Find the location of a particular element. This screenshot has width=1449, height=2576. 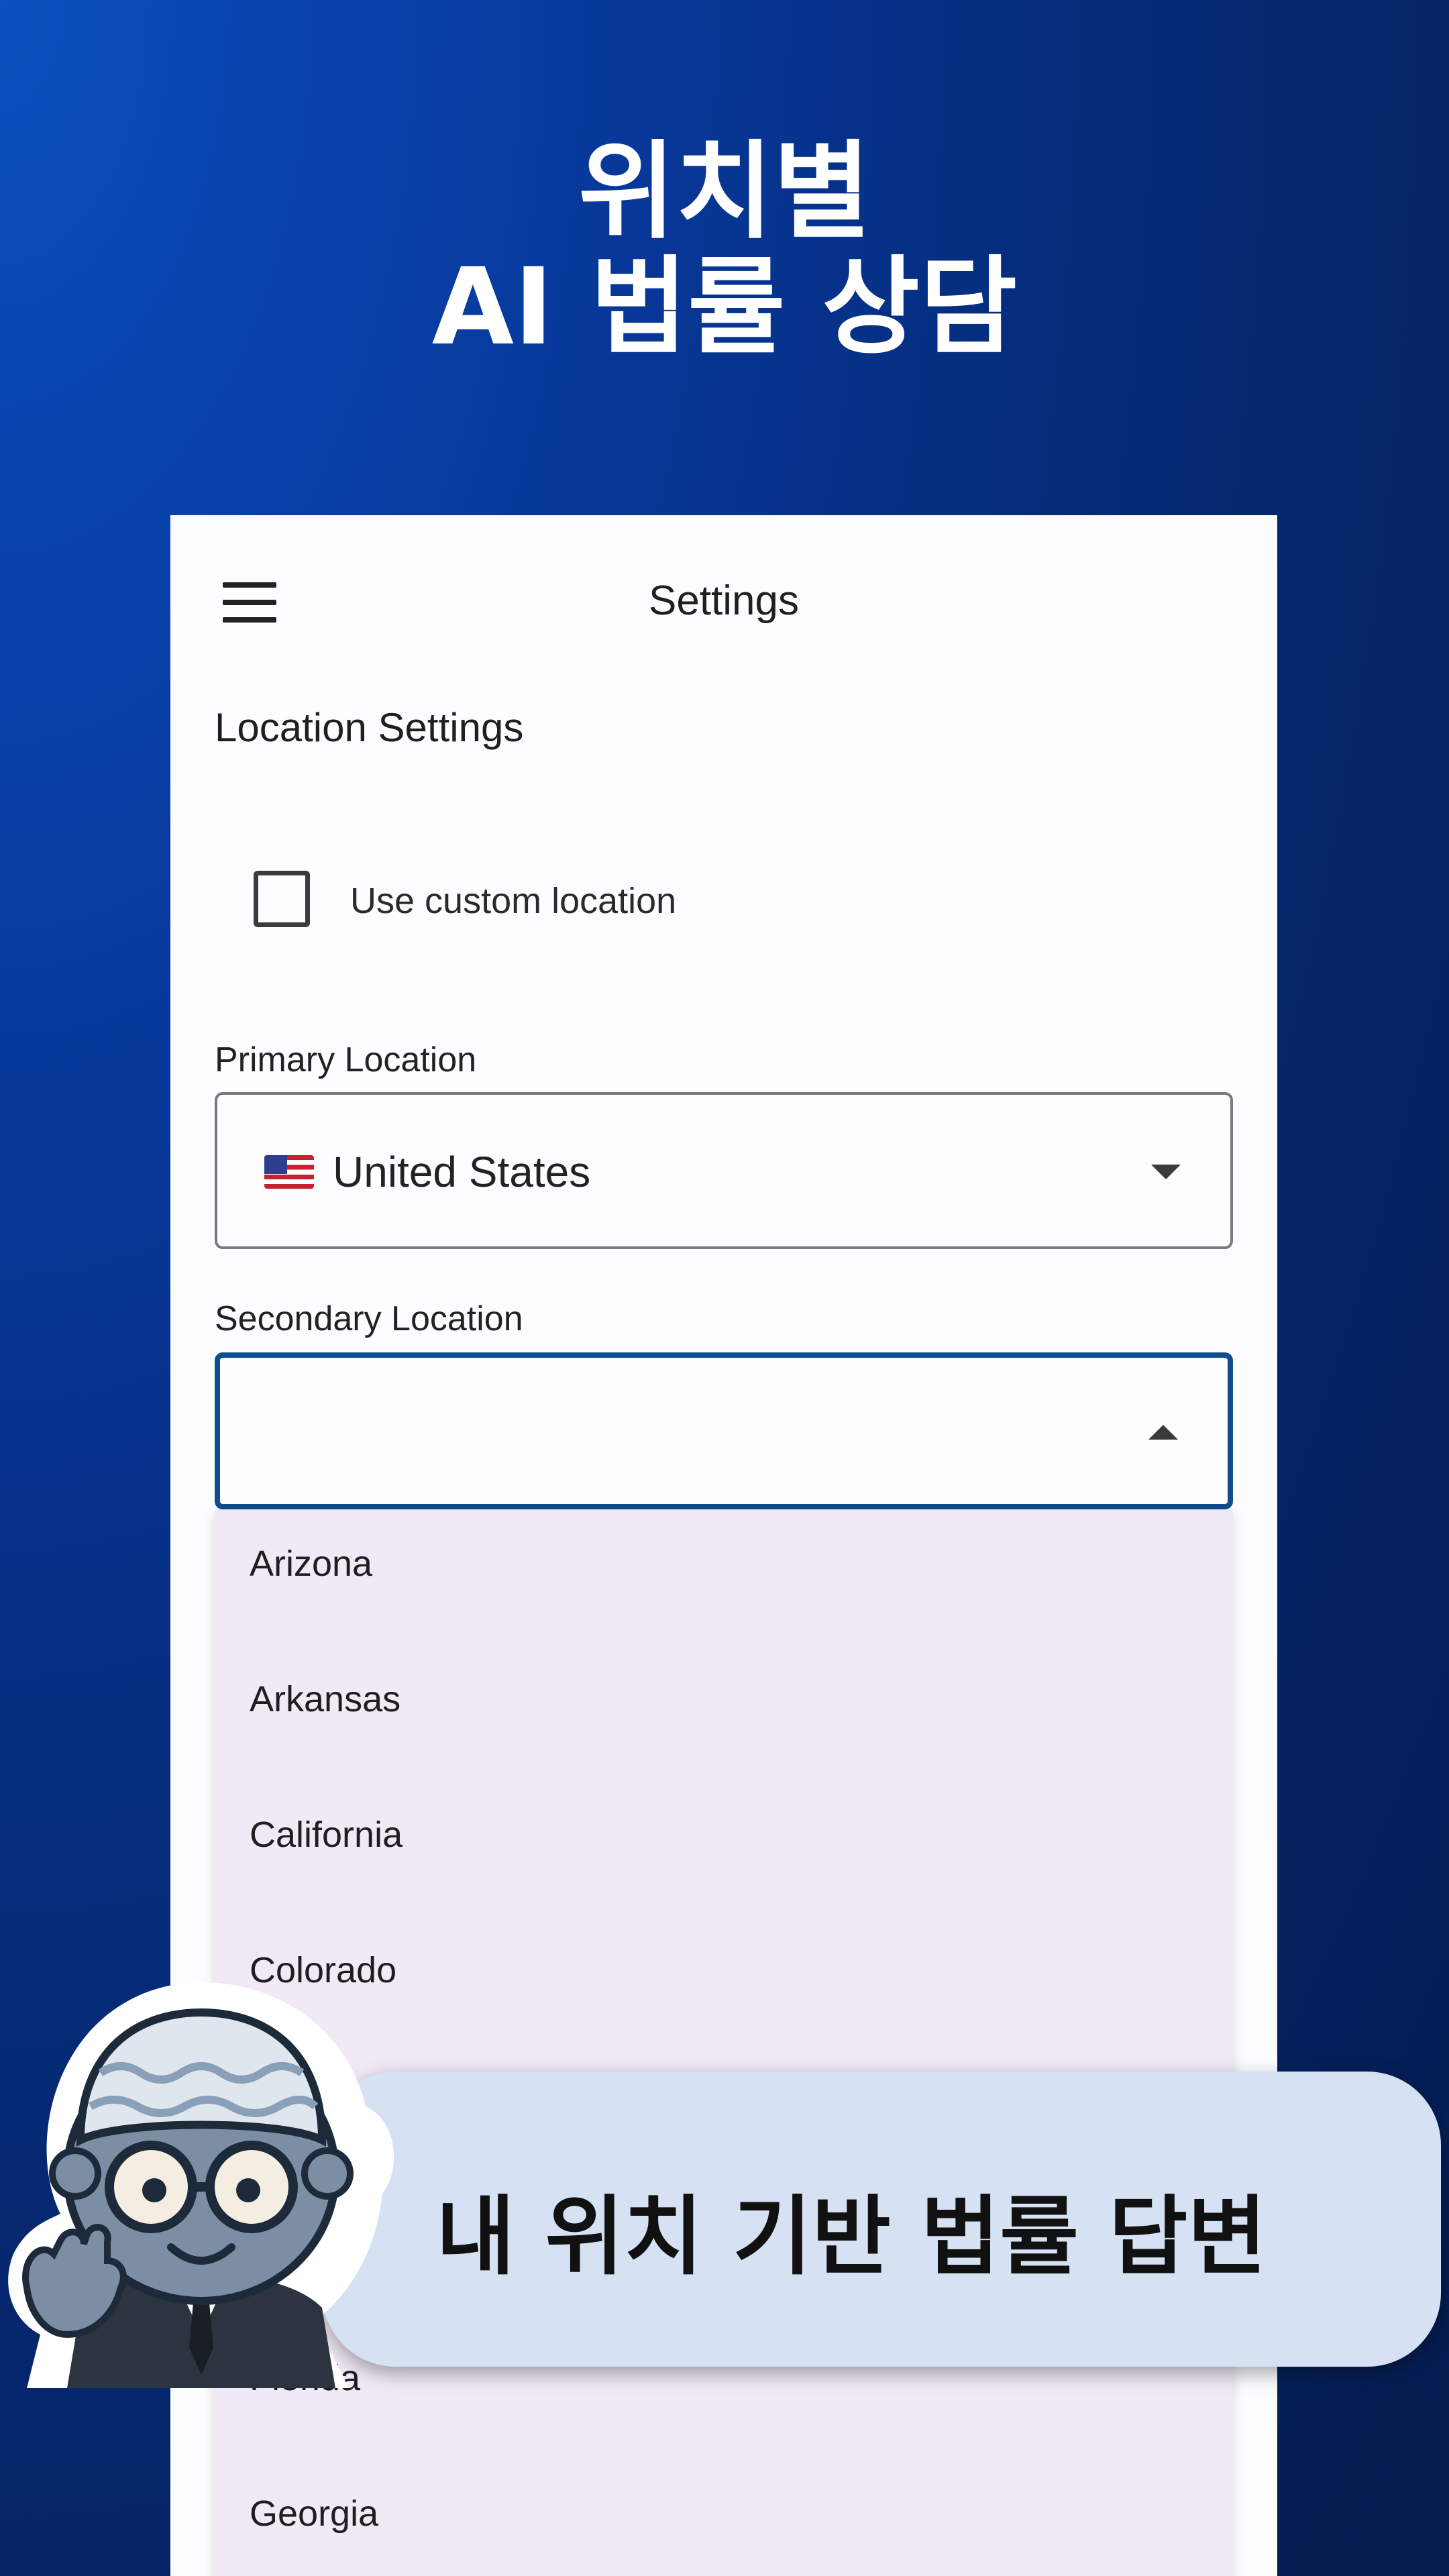

custom-location-checkbox-row: Use custom location is located at coordinates (555, 908).